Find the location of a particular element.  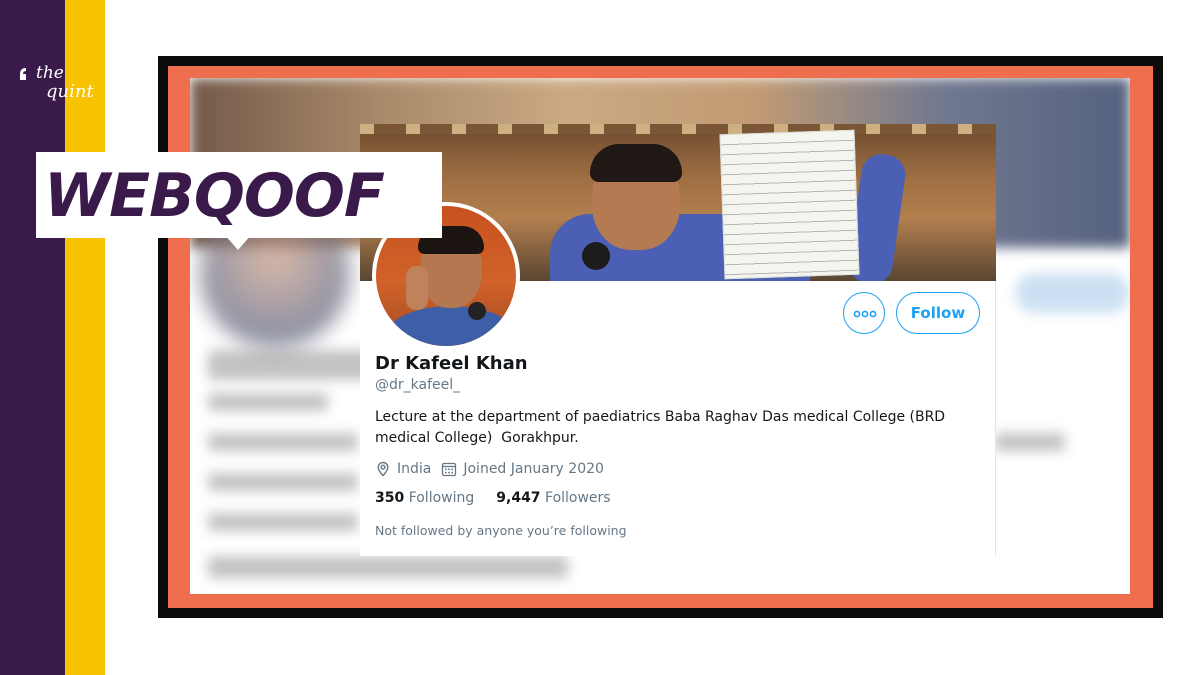

profile-joined: Joined January 2020 is located at coordinates (522, 469).